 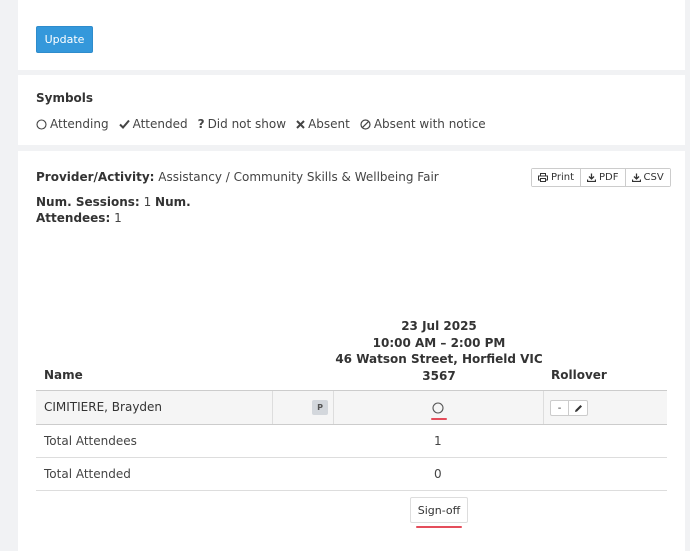 I want to click on print-label: Print, so click(x=563, y=177).